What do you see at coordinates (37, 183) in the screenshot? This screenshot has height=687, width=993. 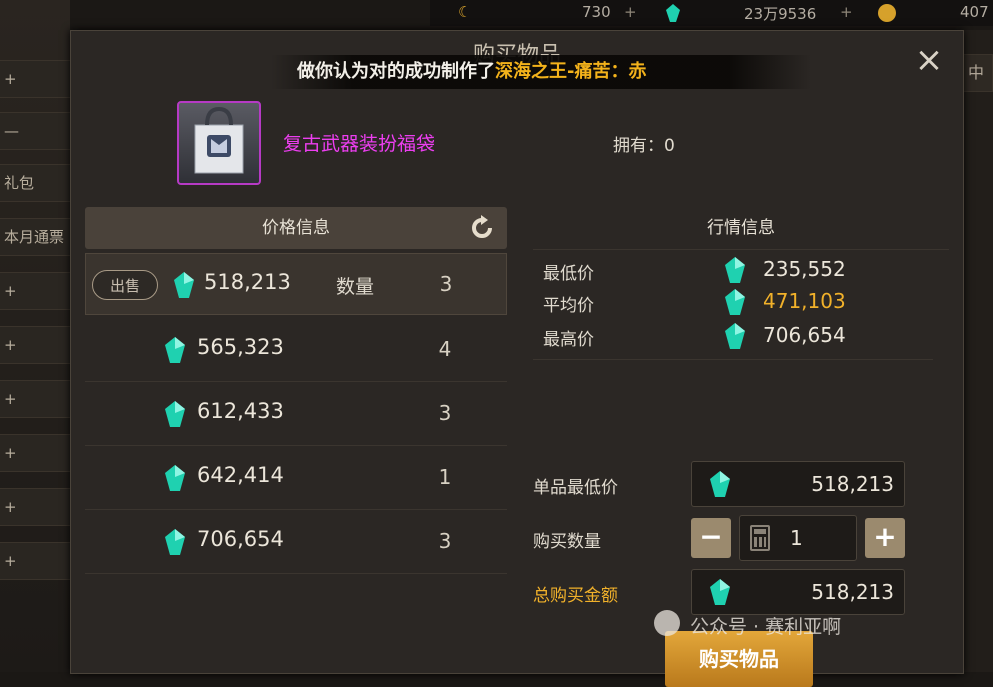 I see `bg-menu-item: 礼包` at bounding box center [37, 183].